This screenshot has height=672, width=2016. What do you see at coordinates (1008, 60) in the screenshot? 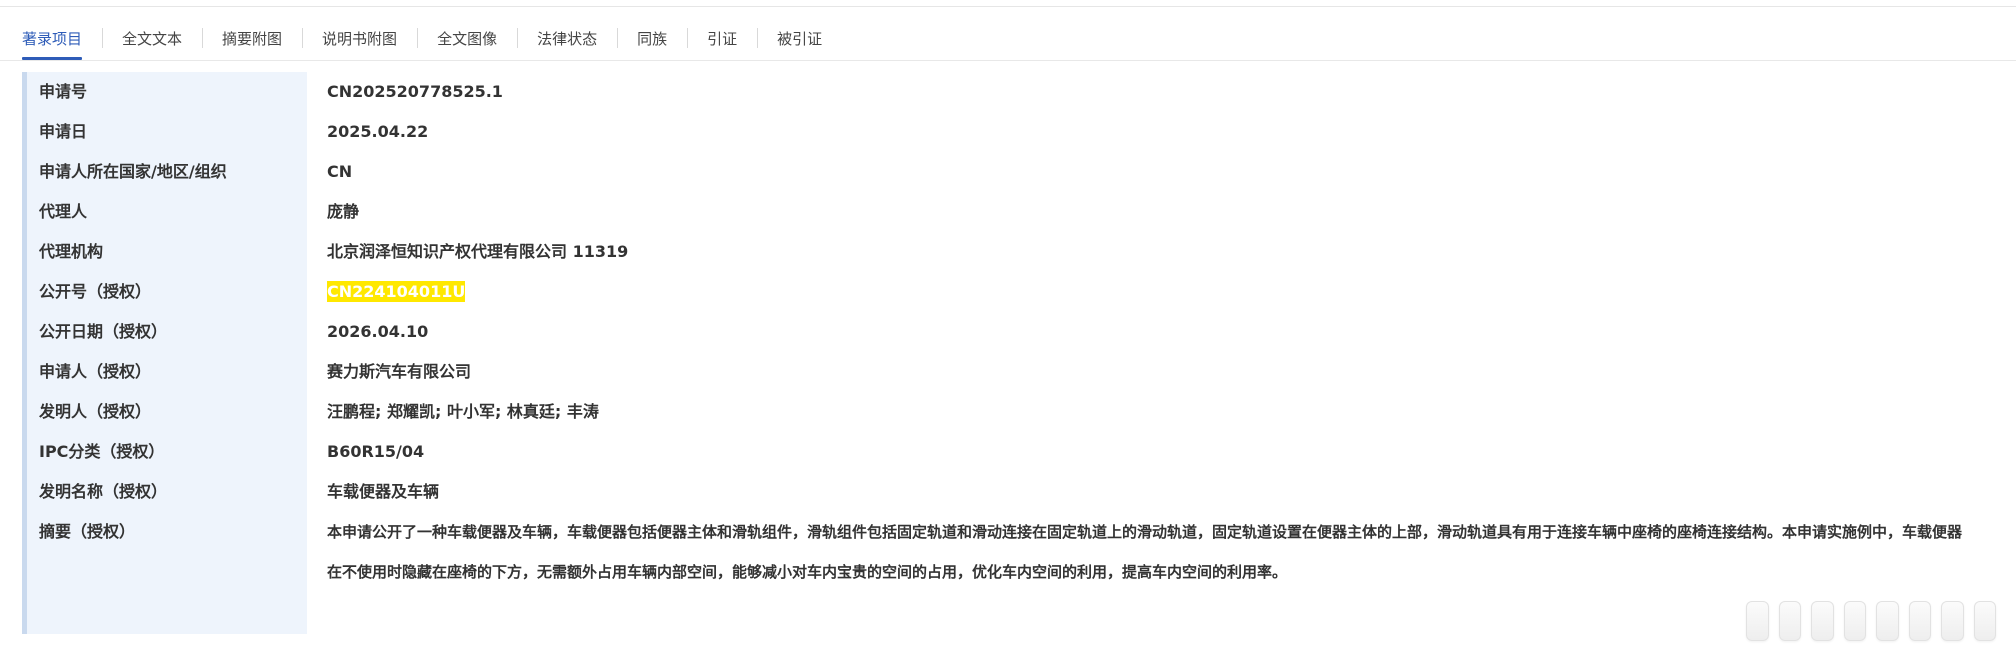
I see `tab-divider` at bounding box center [1008, 60].